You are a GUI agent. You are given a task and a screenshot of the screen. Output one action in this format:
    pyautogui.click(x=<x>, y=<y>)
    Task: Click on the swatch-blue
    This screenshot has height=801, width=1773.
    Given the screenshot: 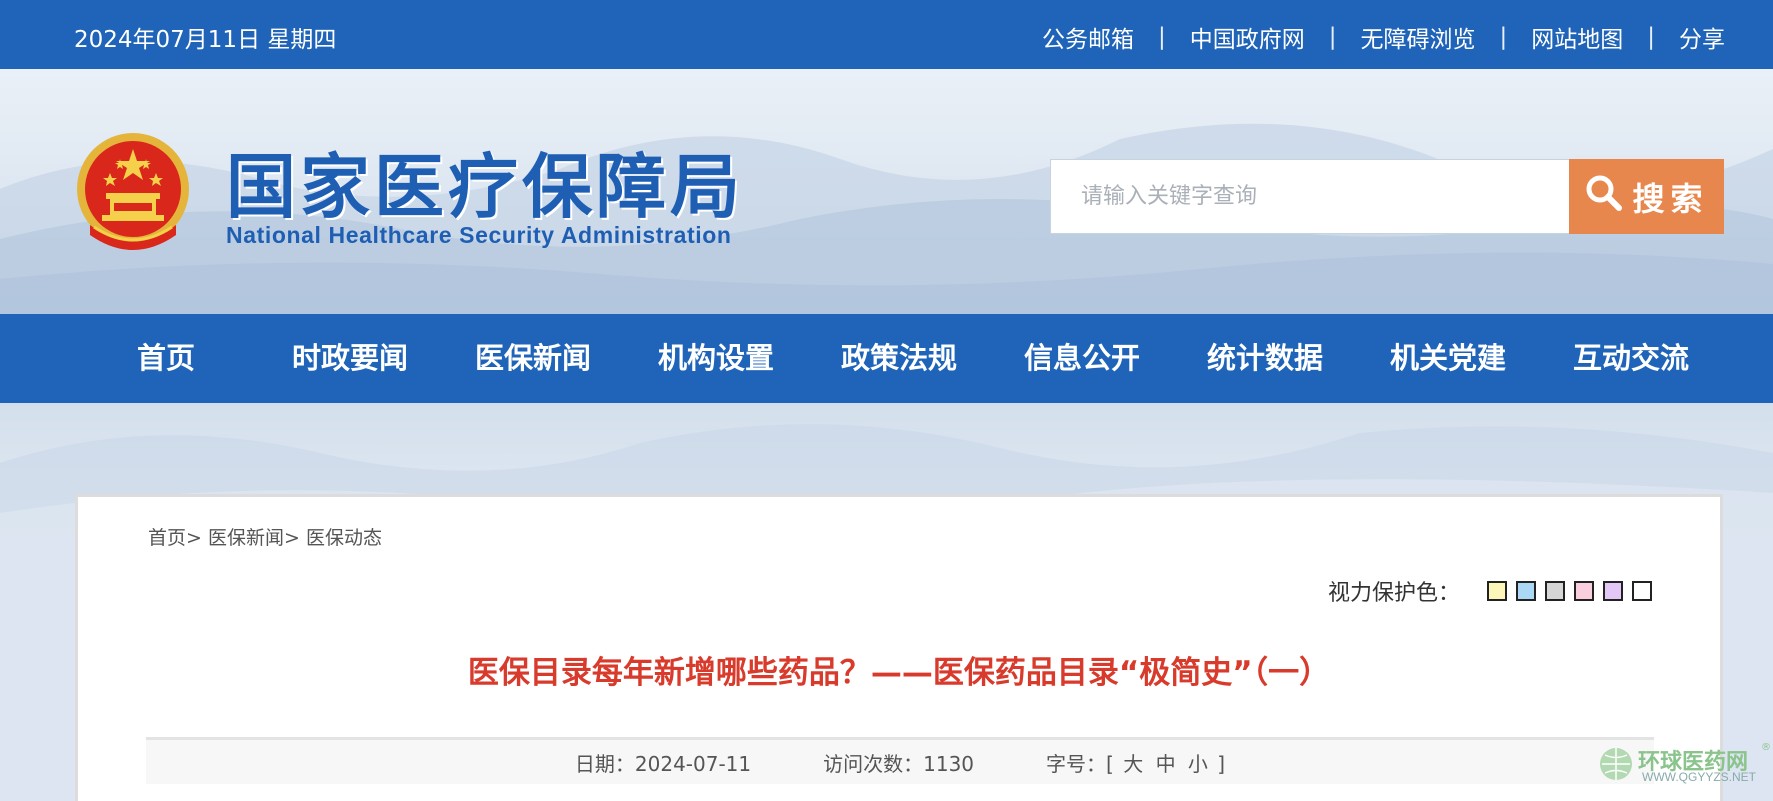 What is the action you would take?
    pyautogui.click(x=1526, y=591)
    